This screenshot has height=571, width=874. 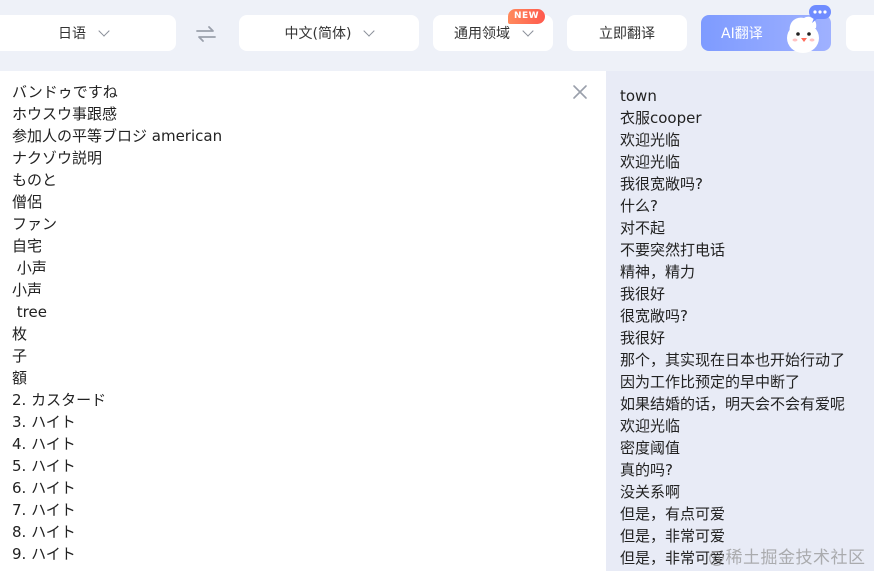 I want to click on text-line: バンドゥですね, so click(x=65, y=92).